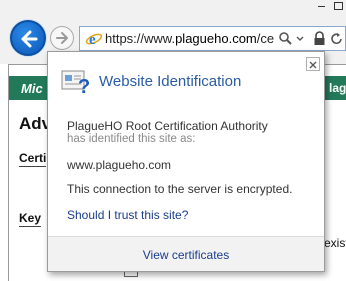 Image resolution: width=346 pixels, height=281 pixels. I want to click on trust-site-link: Should I trust this site?, so click(127, 215).